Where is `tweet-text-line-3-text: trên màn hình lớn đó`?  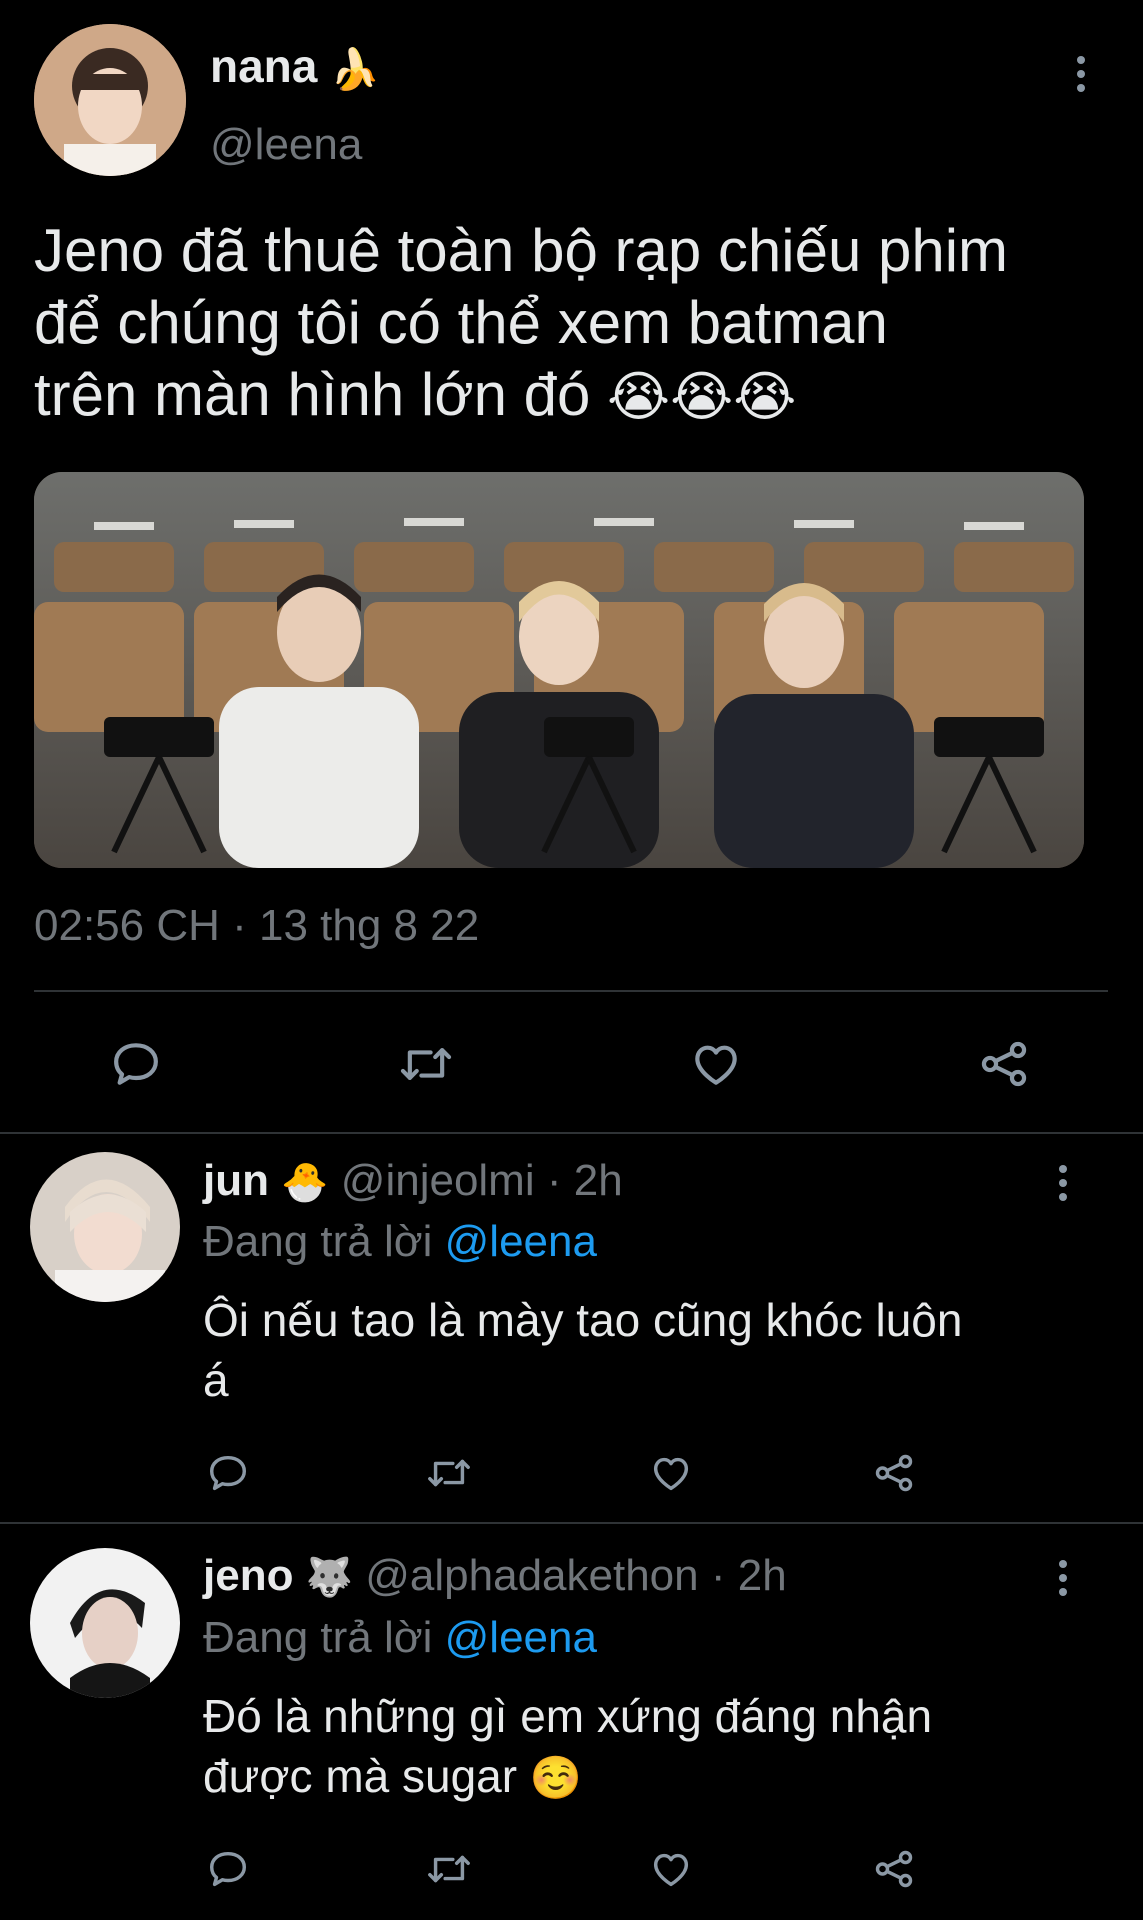
tweet-text-line-3-text: trên màn hình lớn đó is located at coordinates (312, 394).